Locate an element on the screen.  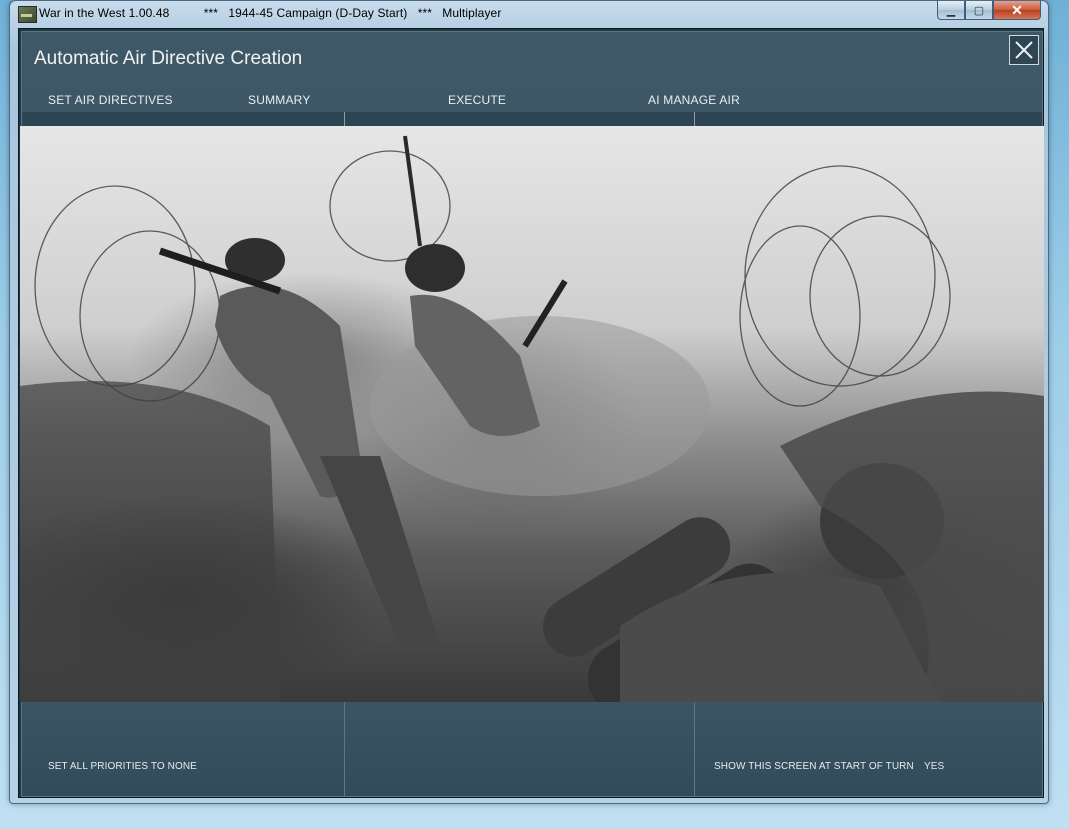
minimize-button: ▁ is located at coordinates (951, 10).